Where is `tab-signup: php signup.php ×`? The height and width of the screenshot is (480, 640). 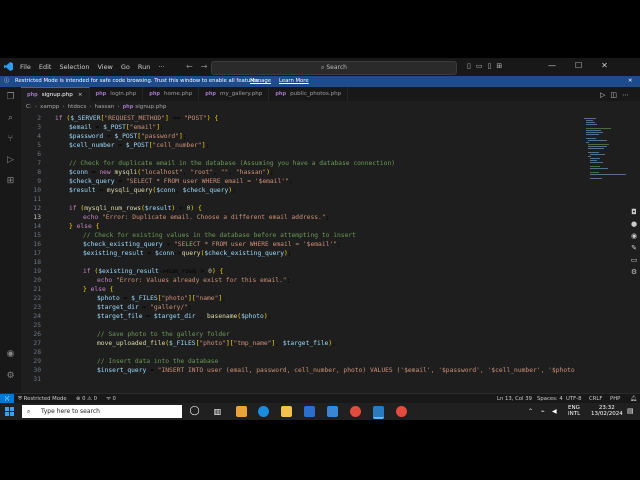 tab-signup: php signup.php × is located at coordinates (55, 94).